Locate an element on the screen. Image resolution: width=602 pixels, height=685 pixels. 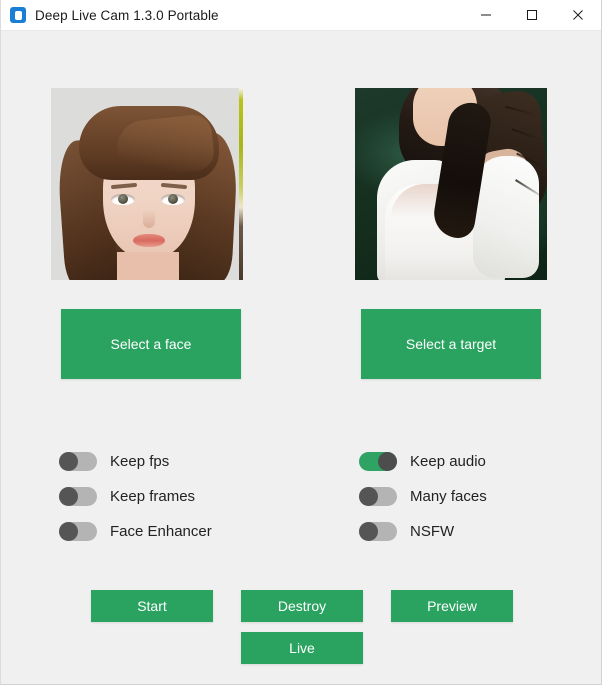
toggle-many-faces is located at coordinates (378, 496).